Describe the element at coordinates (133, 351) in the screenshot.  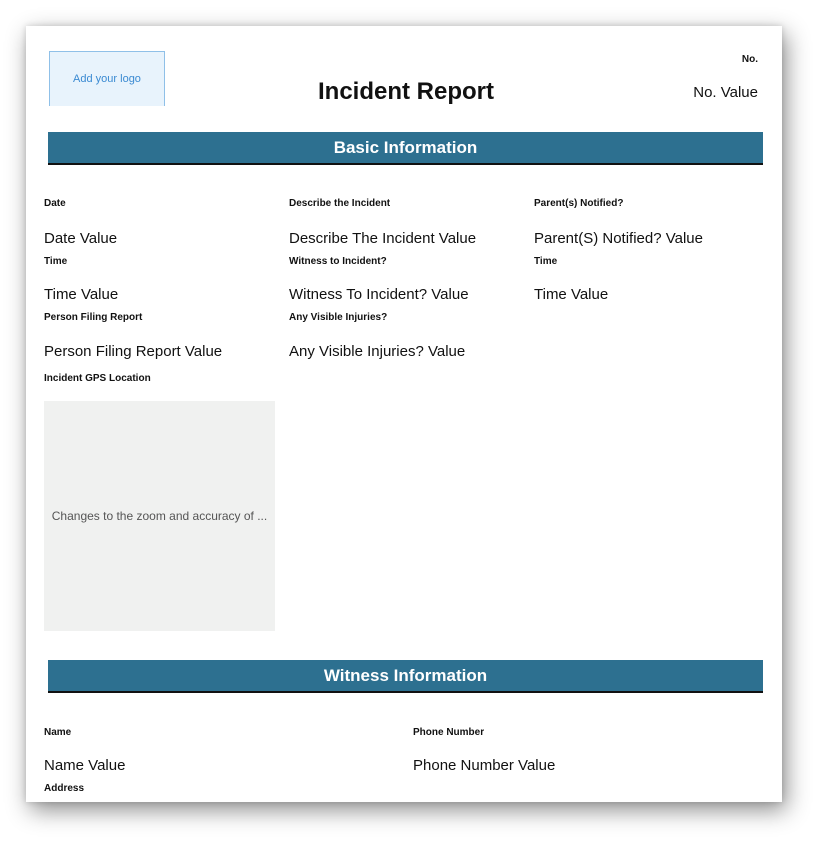
I see `person-filing-report-value: Person Filing Report Value` at that location.